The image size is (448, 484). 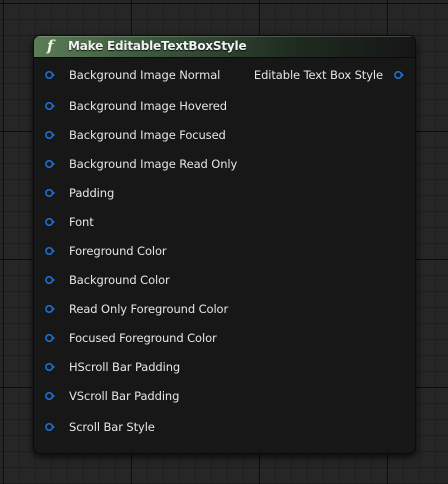 What do you see at coordinates (119, 280) in the screenshot?
I see `pin-label: Background Color` at bounding box center [119, 280].